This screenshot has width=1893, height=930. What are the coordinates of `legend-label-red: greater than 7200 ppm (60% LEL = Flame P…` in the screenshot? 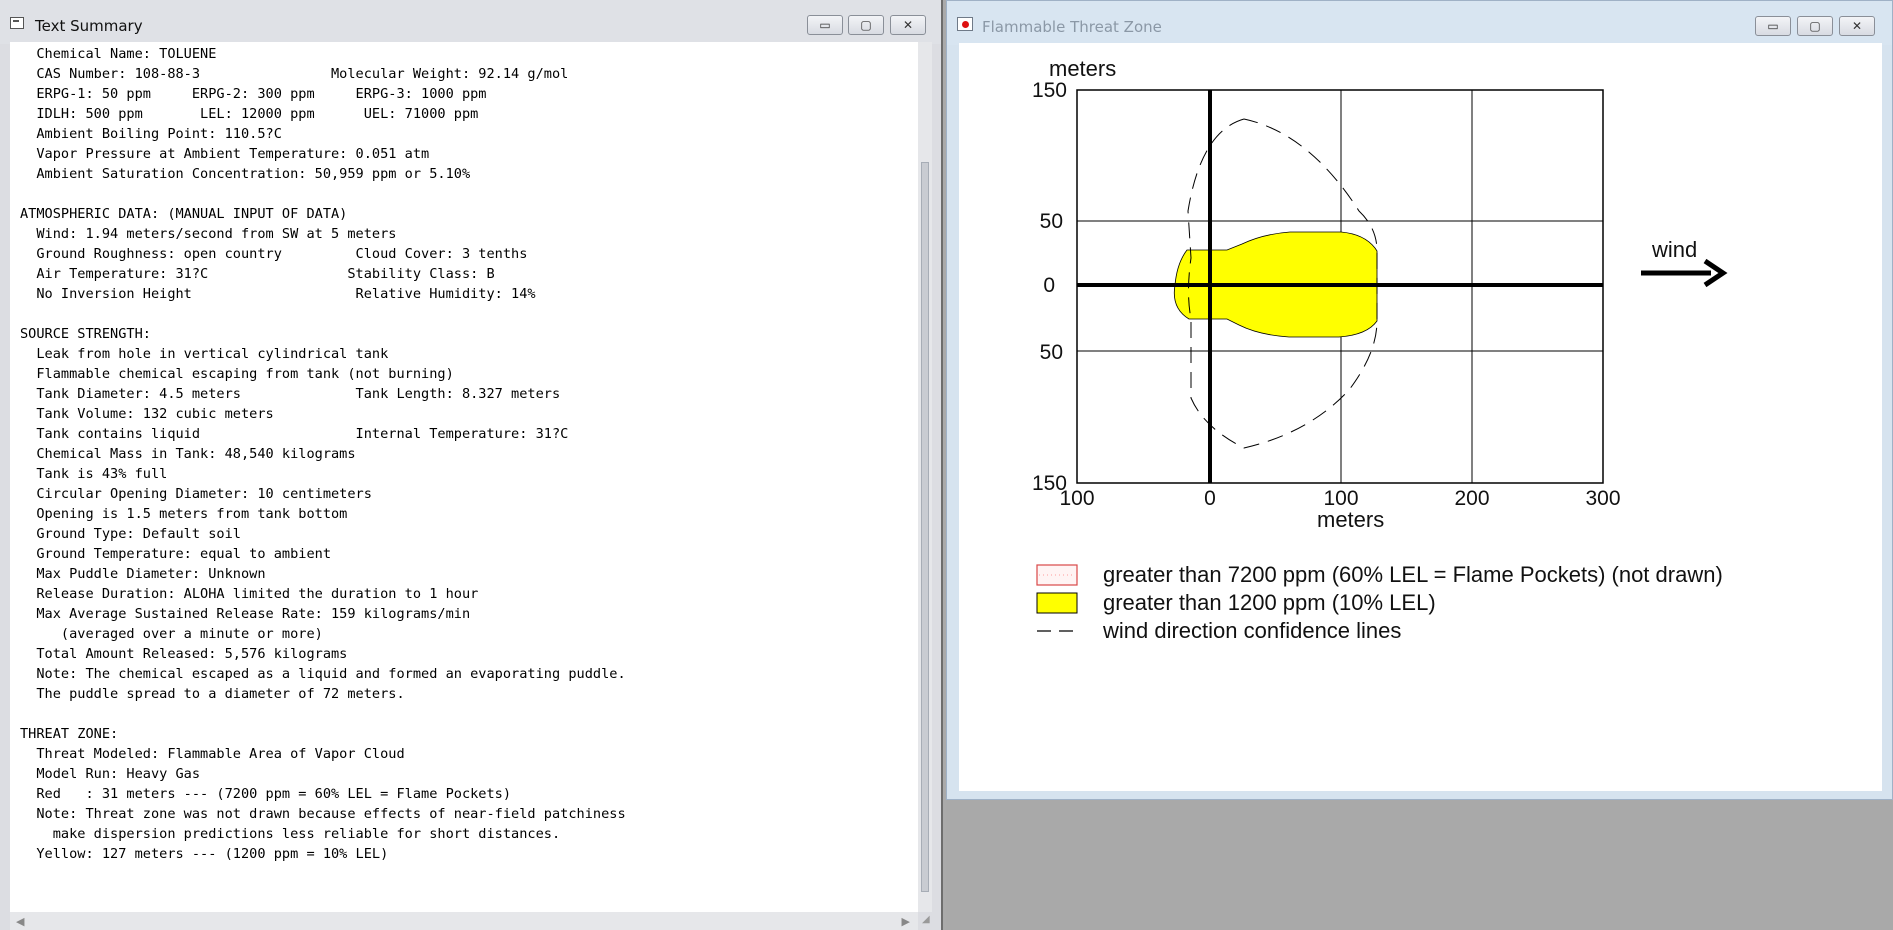 It's located at (1413, 574).